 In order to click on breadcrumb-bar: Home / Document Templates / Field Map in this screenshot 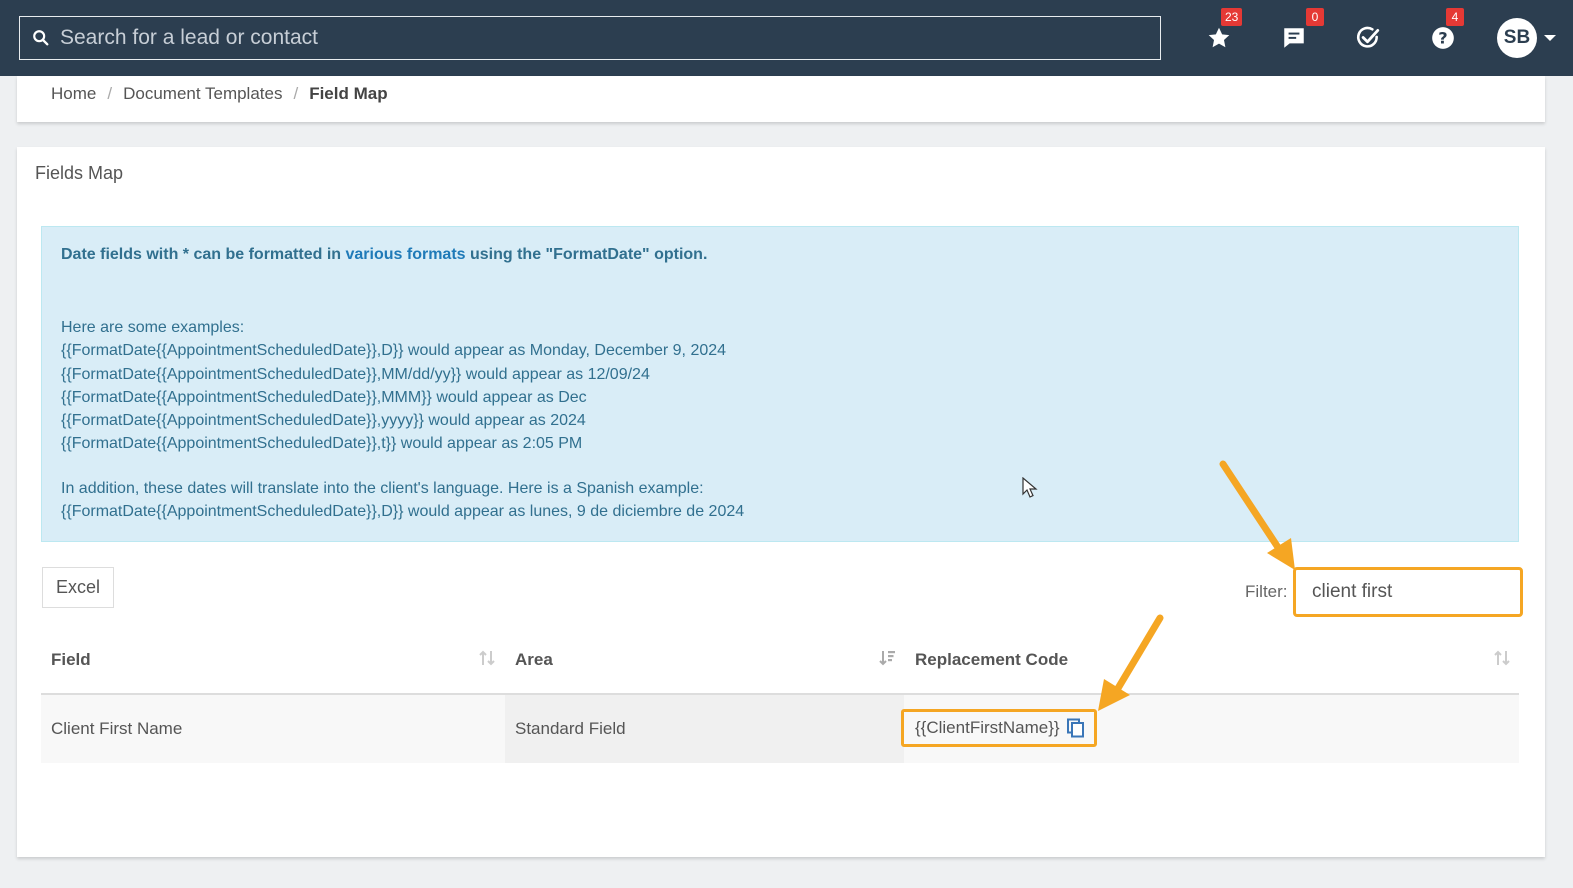, I will do `click(781, 99)`.